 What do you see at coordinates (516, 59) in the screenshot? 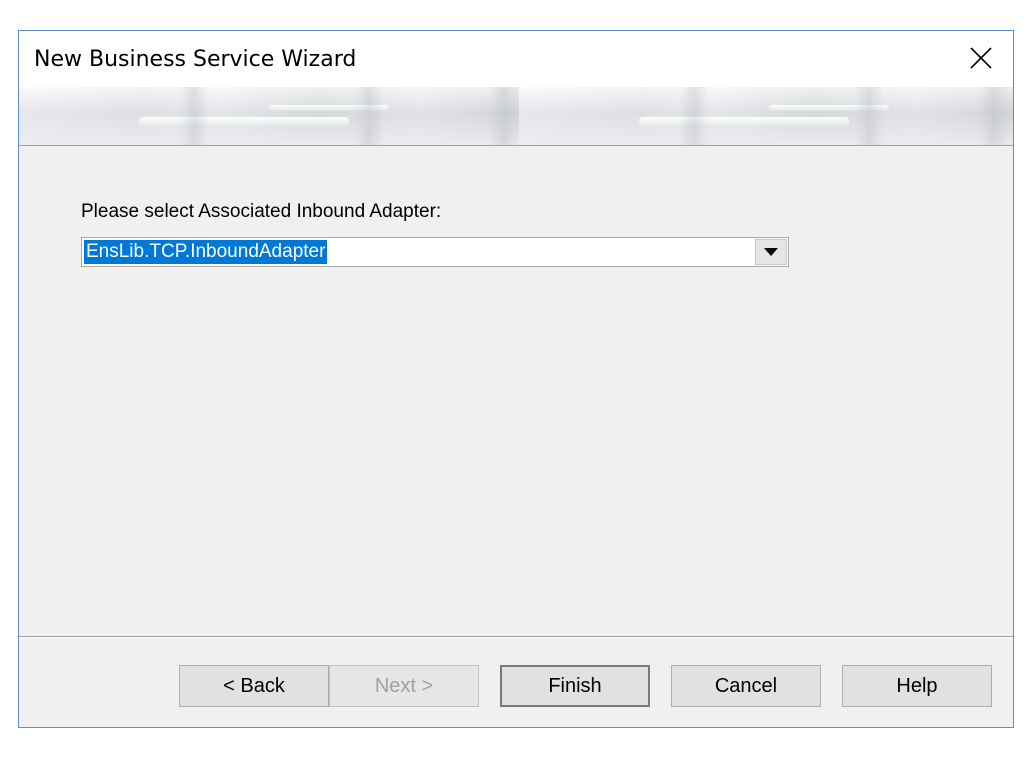
I see `title-bar: New Business Service Wizard` at bounding box center [516, 59].